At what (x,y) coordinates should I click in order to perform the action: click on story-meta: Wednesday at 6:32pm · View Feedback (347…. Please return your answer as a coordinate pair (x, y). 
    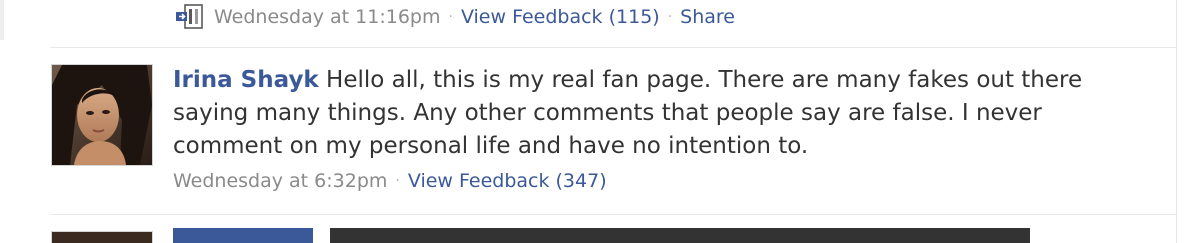
    Looking at the image, I should click on (390, 181).